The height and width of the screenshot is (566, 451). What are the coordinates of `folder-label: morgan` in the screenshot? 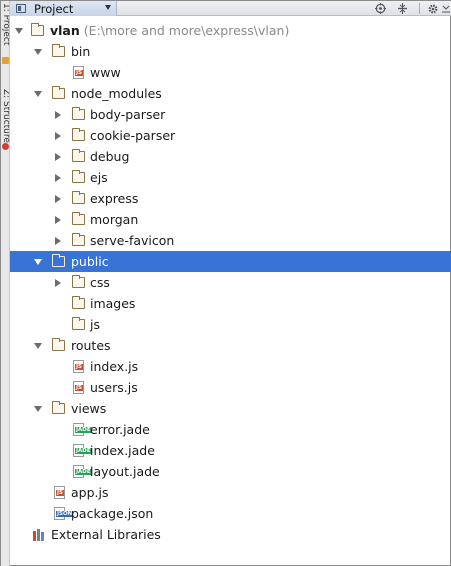 It's located at (114, 219).